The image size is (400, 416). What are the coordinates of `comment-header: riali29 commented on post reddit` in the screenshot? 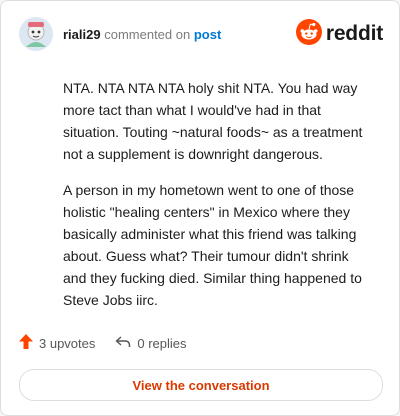 It's located at (201, 35).